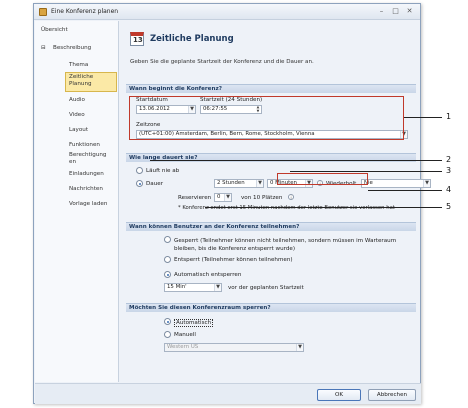 This screenshot has width=468, height=408. What do you see at coordinates (137, 39) in the screenshot?
I see `calendar-icon: 13` at bounding box center [137, 39].